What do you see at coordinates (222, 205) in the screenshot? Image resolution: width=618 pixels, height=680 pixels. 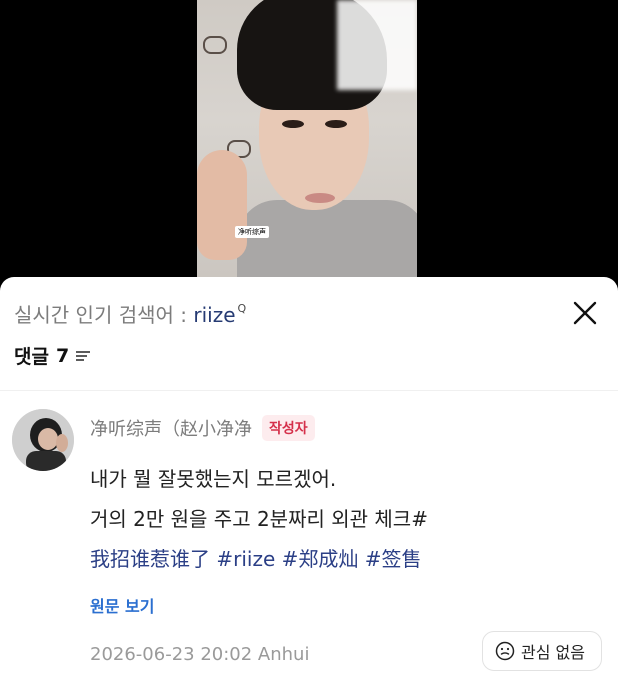 I see `person-hand` at bounding box center [222, 205].